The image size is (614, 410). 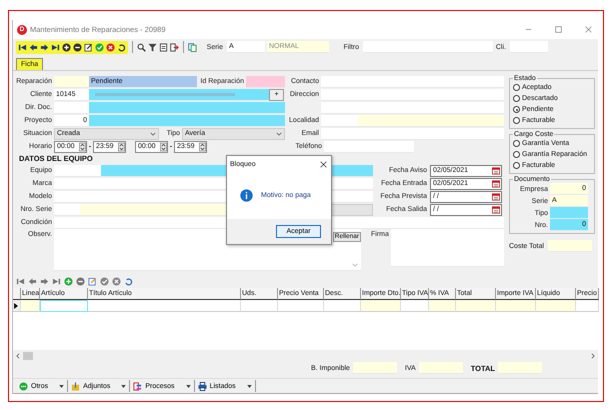 What do you see at coordinates (339, 120) in the screenshot?
I see `postal-code-field` at bounding box center [339, 120].